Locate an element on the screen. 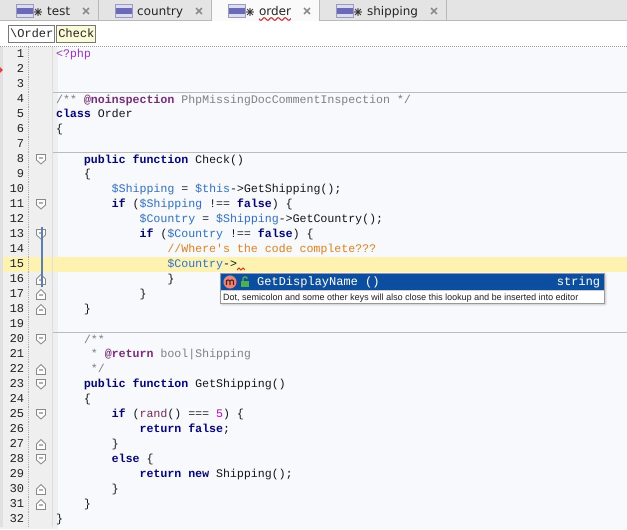 The height and width of the screenshot is (530, 627). method-icon is located at coordinates (230, 282).